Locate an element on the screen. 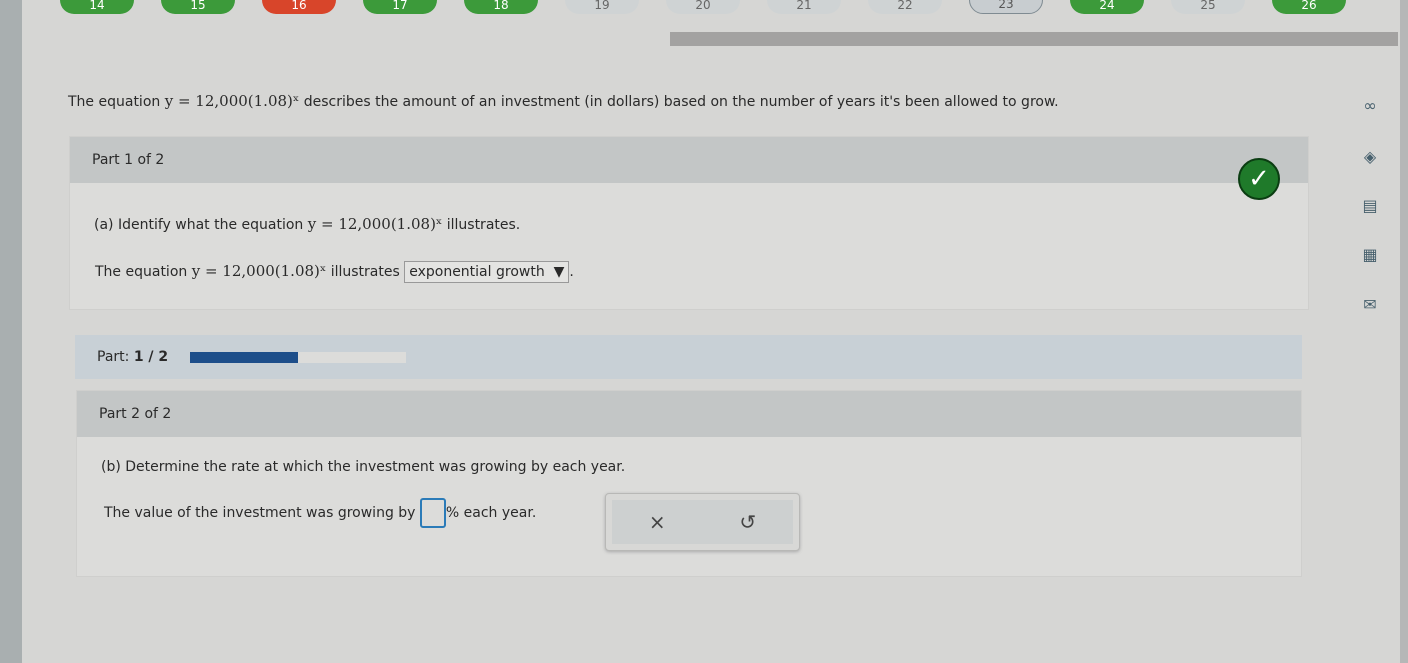  answer-suffix: each year. is located at coordinates (500, 513).